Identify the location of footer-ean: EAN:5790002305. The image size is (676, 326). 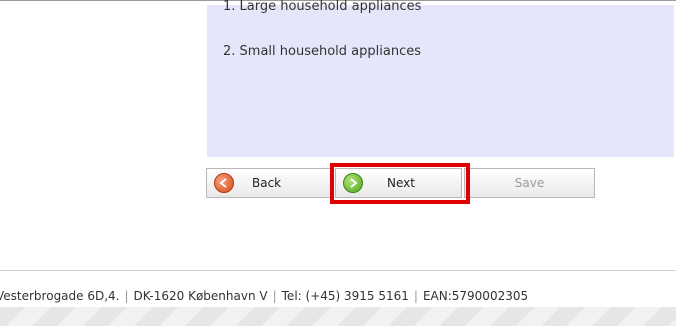
(475, 296).